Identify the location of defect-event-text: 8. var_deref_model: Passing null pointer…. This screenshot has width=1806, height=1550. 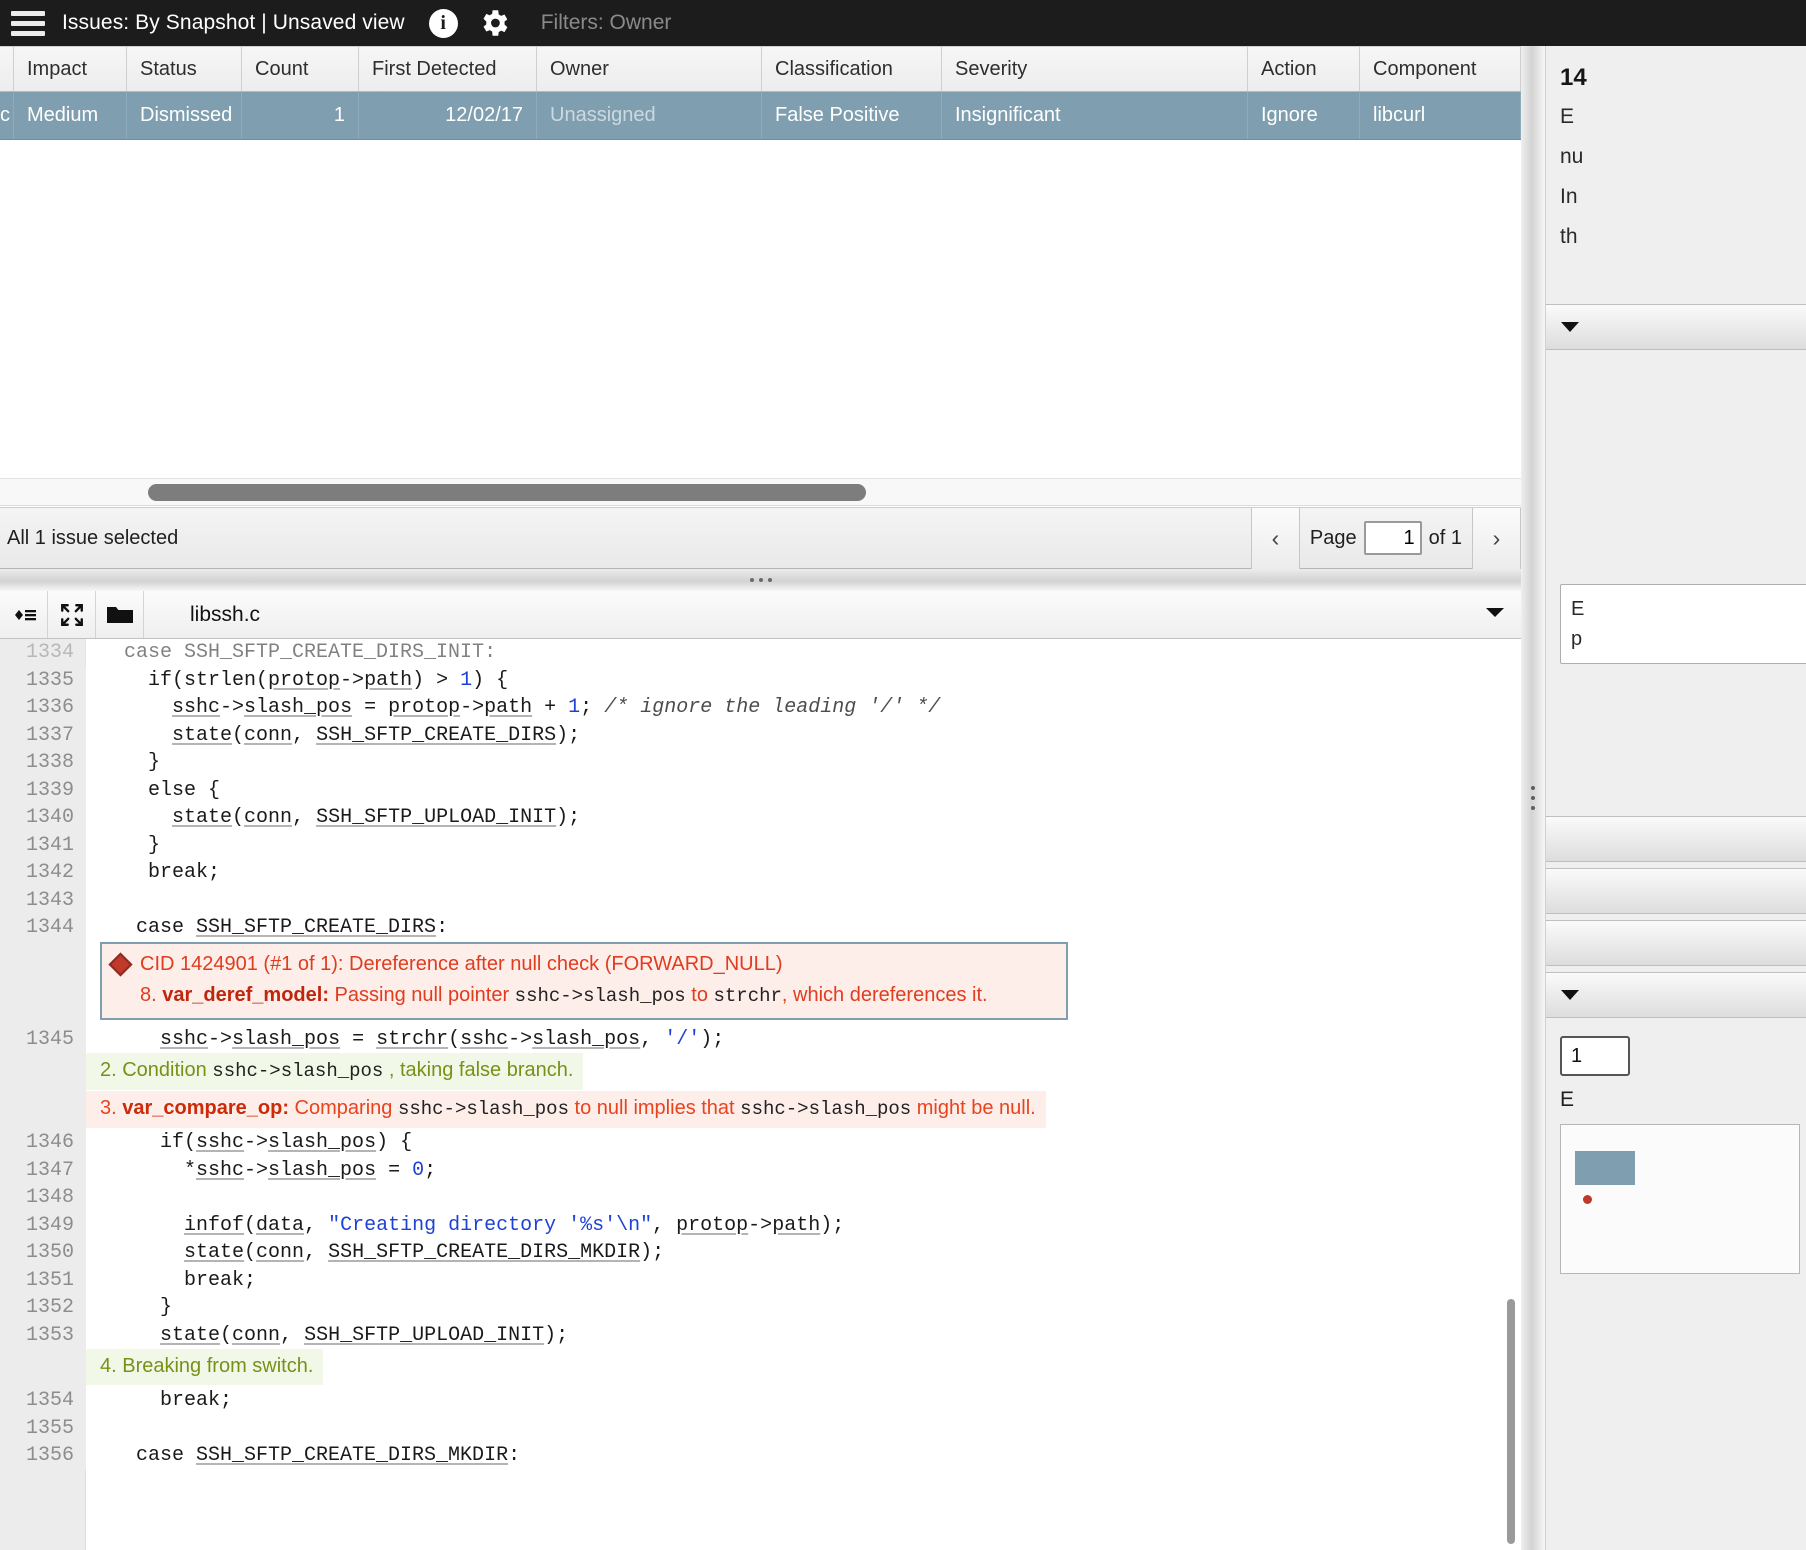
(564, 995).